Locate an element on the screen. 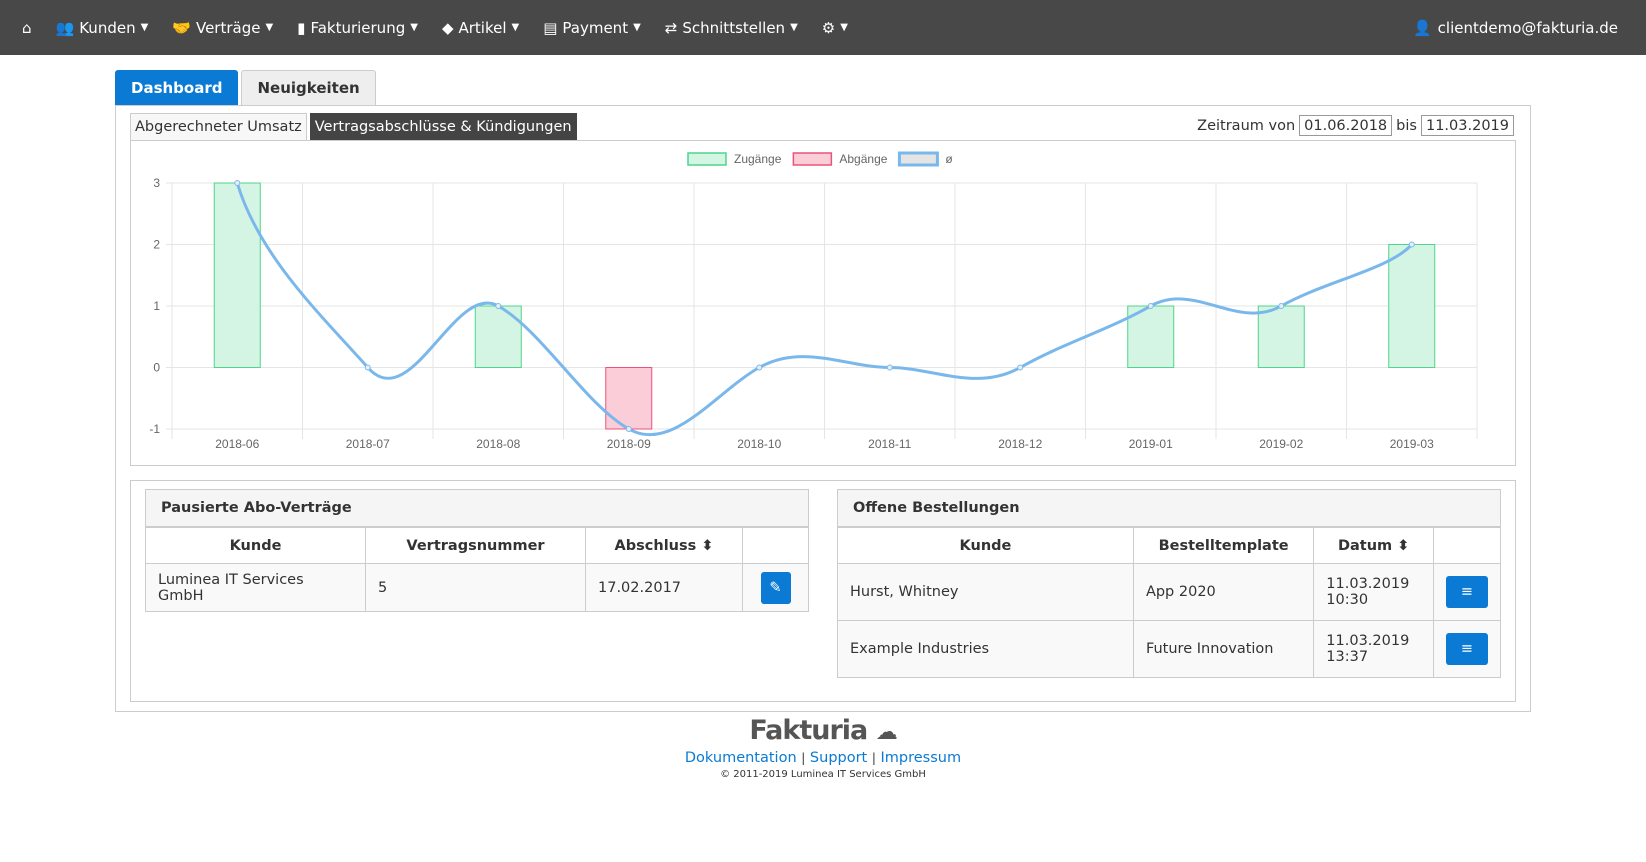 The height and width of the screenshot is (862, 1646). cloud-printer-icon: ☁ is located at coordinates (886, 732).